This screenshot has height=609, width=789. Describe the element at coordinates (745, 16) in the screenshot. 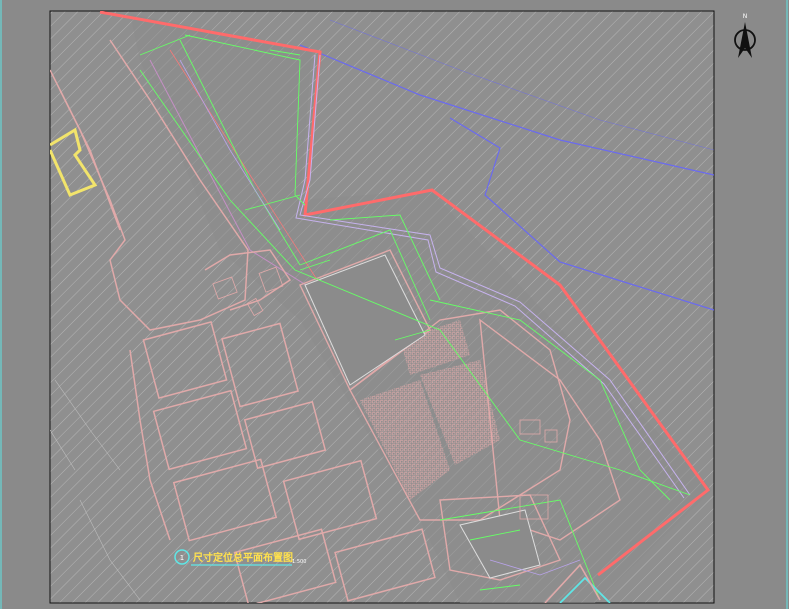

I see `north-label: N` at that location.